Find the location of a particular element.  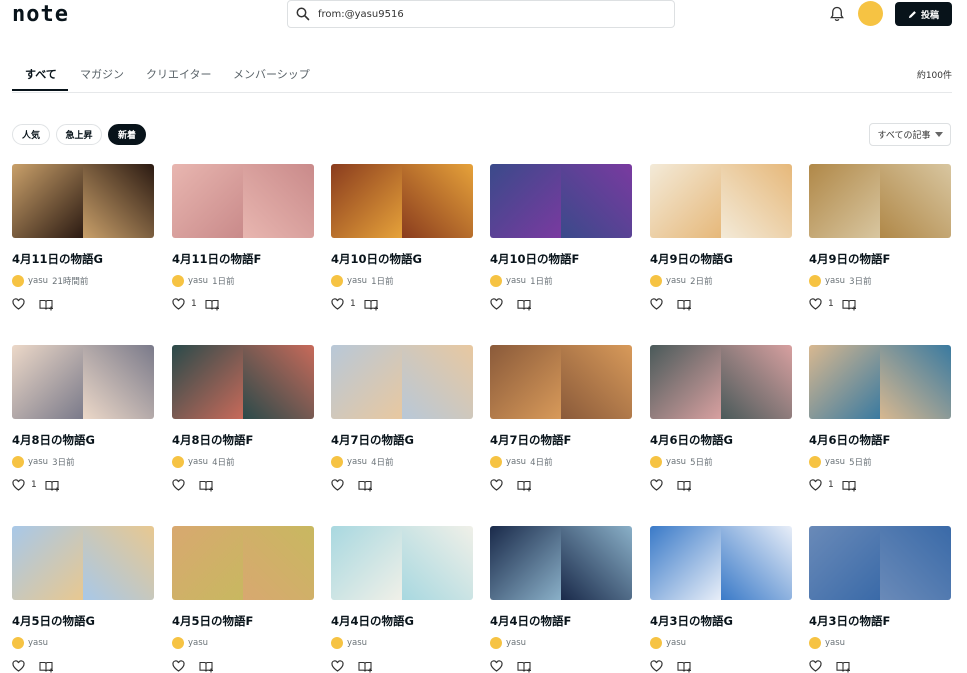

article-card: 4月7日の物語G yasu 4日前 is located at coordinates (402, 418).